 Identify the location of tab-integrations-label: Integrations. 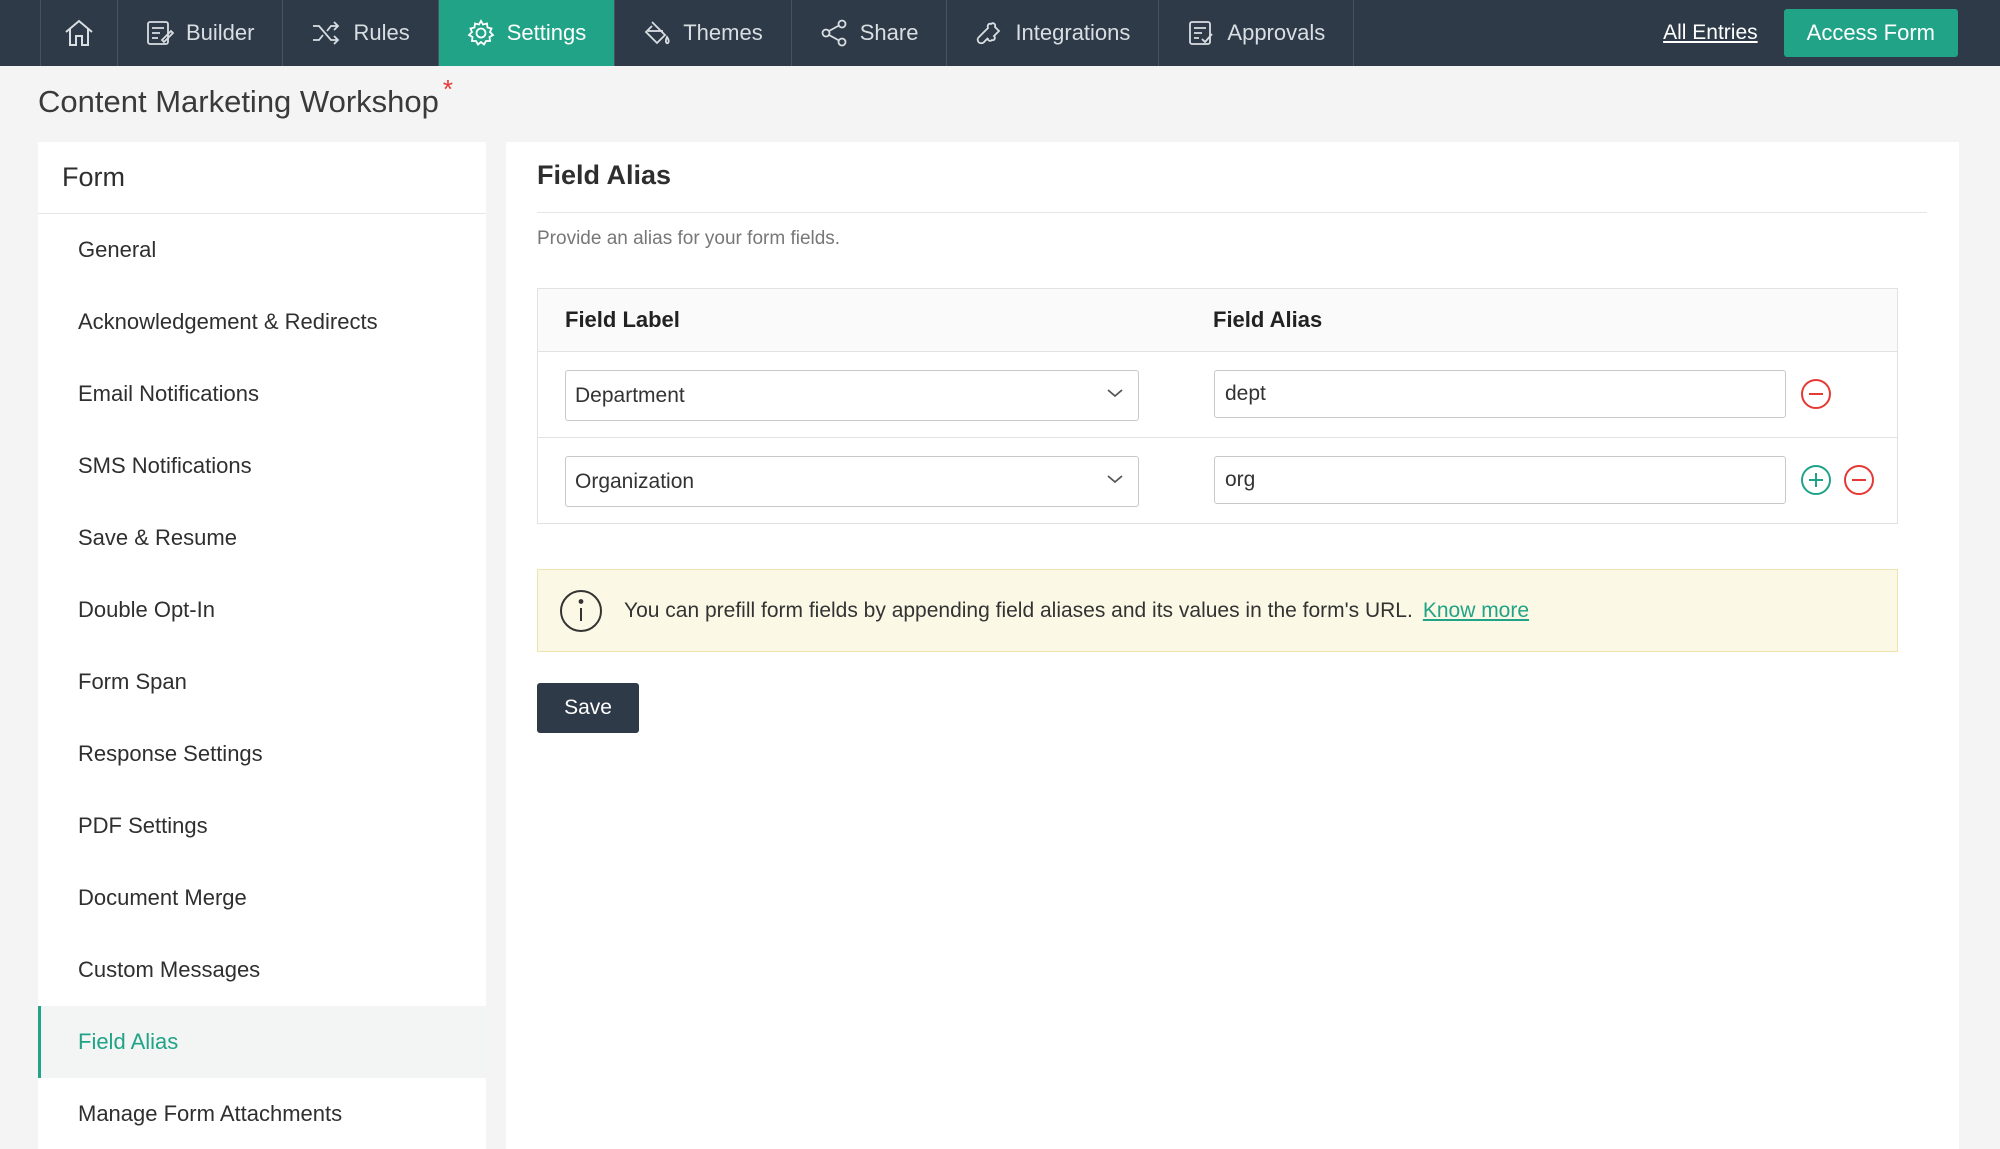
(1073, 32).